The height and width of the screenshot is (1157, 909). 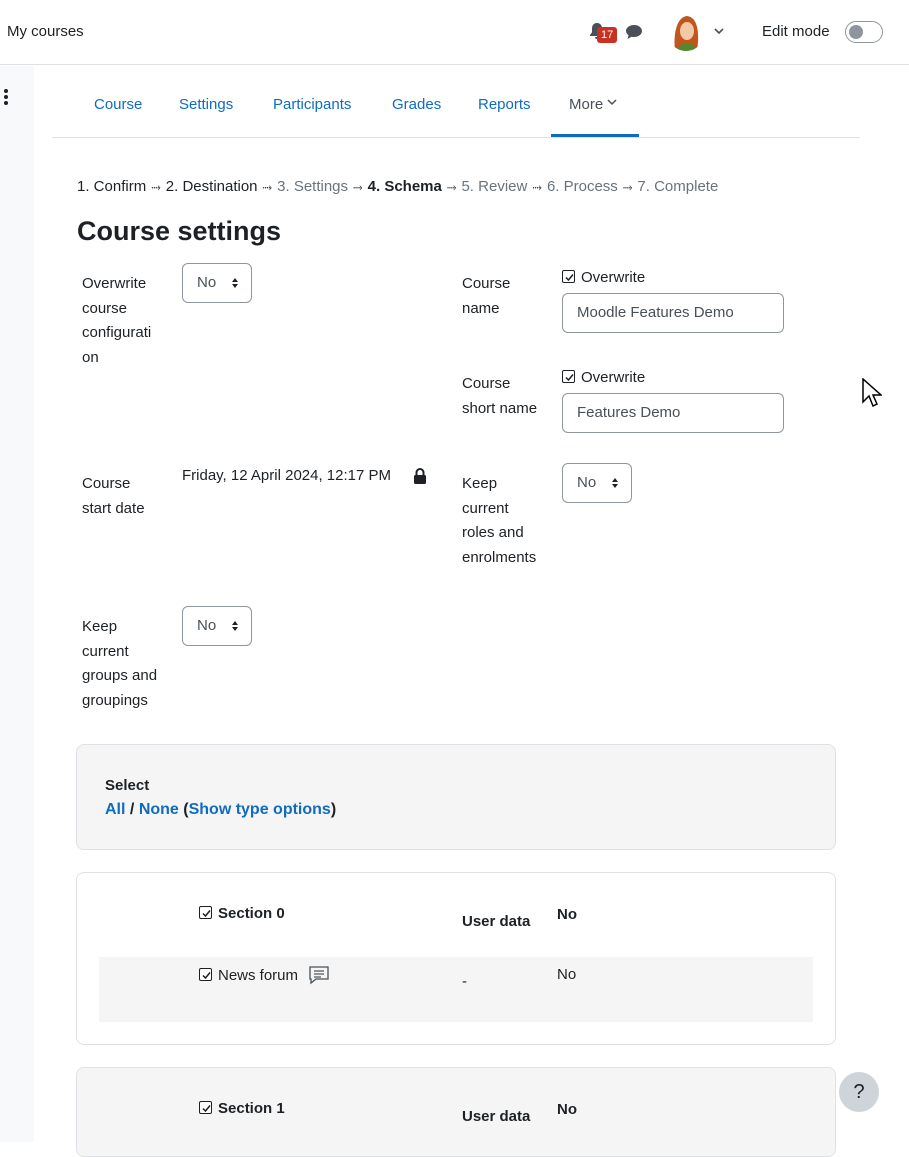 I want to click on help-button: ?, so click(x=859, y=1092).